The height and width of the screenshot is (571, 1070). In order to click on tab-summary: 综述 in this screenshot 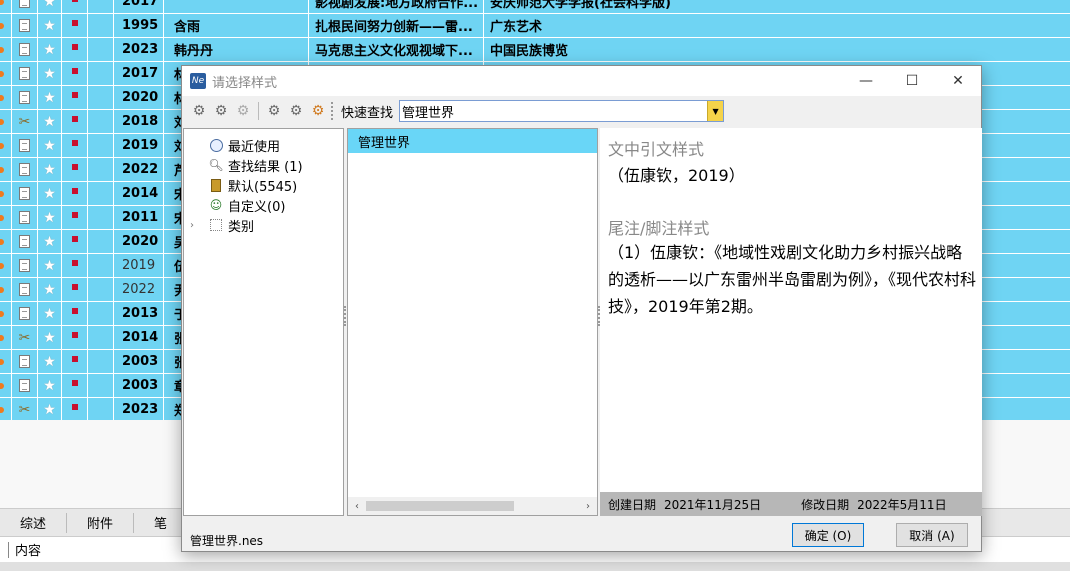, I will do `click(34, 522)`.